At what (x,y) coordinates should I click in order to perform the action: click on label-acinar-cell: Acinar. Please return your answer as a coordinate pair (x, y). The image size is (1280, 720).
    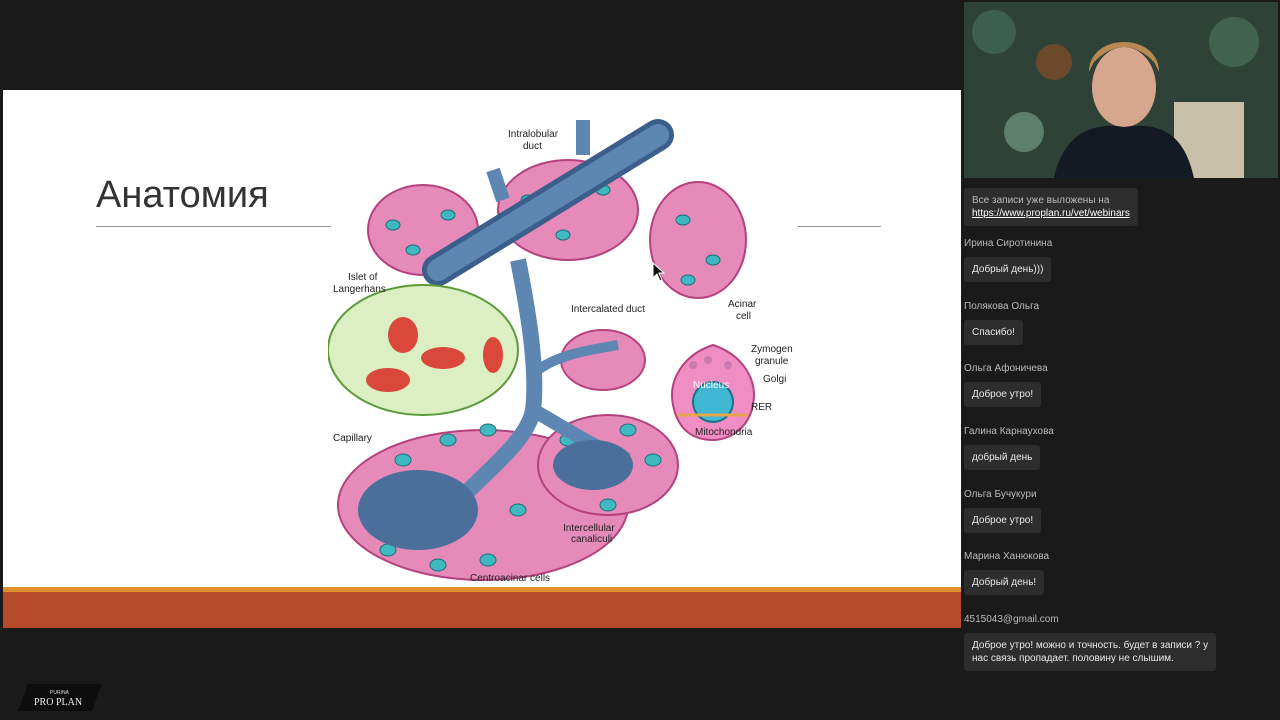
    Looking at the image, I should click on (742, 304).